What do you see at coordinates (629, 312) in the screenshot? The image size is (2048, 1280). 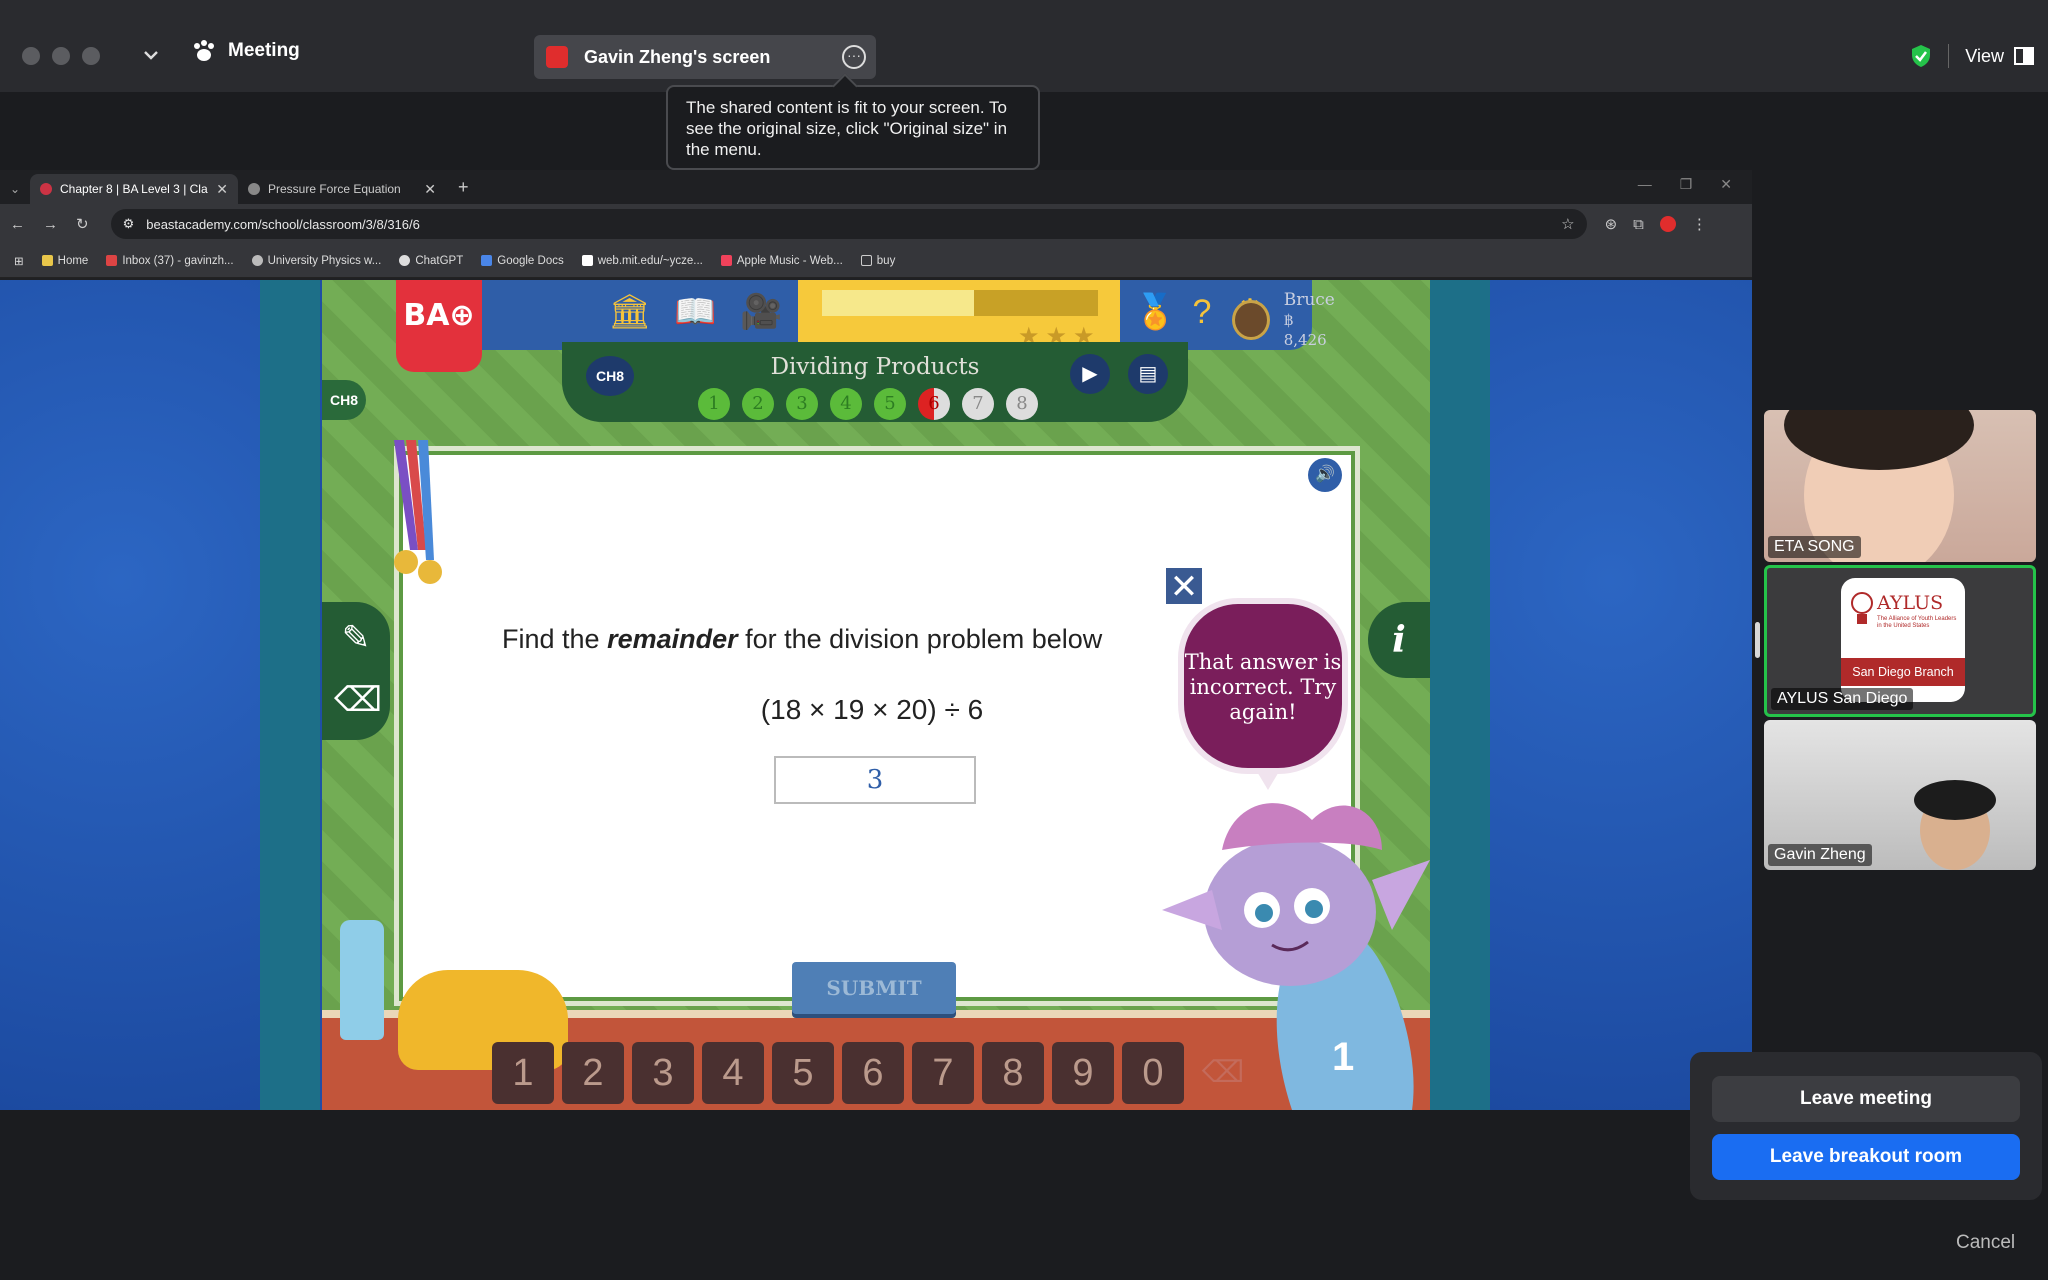 I see `school-icon: 🏛` at bounding box center [629, 312].